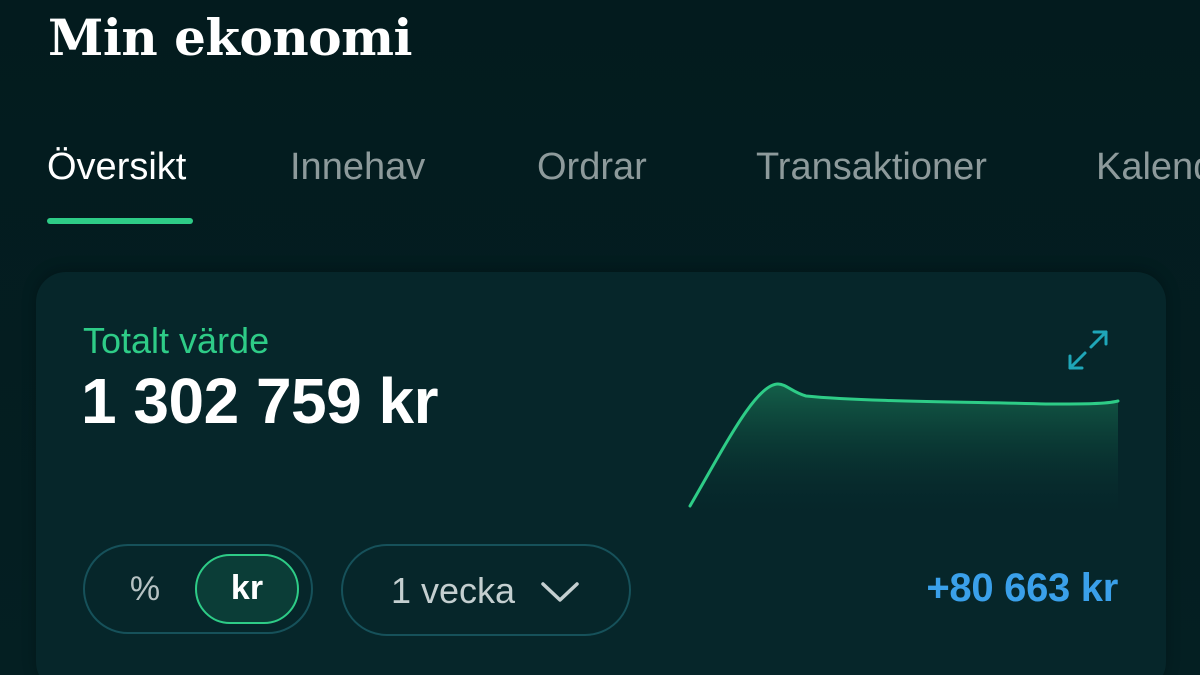 This screenshot has height=675, width=1200. I want to click on toggle-percent-option: %, so click(145, 589).